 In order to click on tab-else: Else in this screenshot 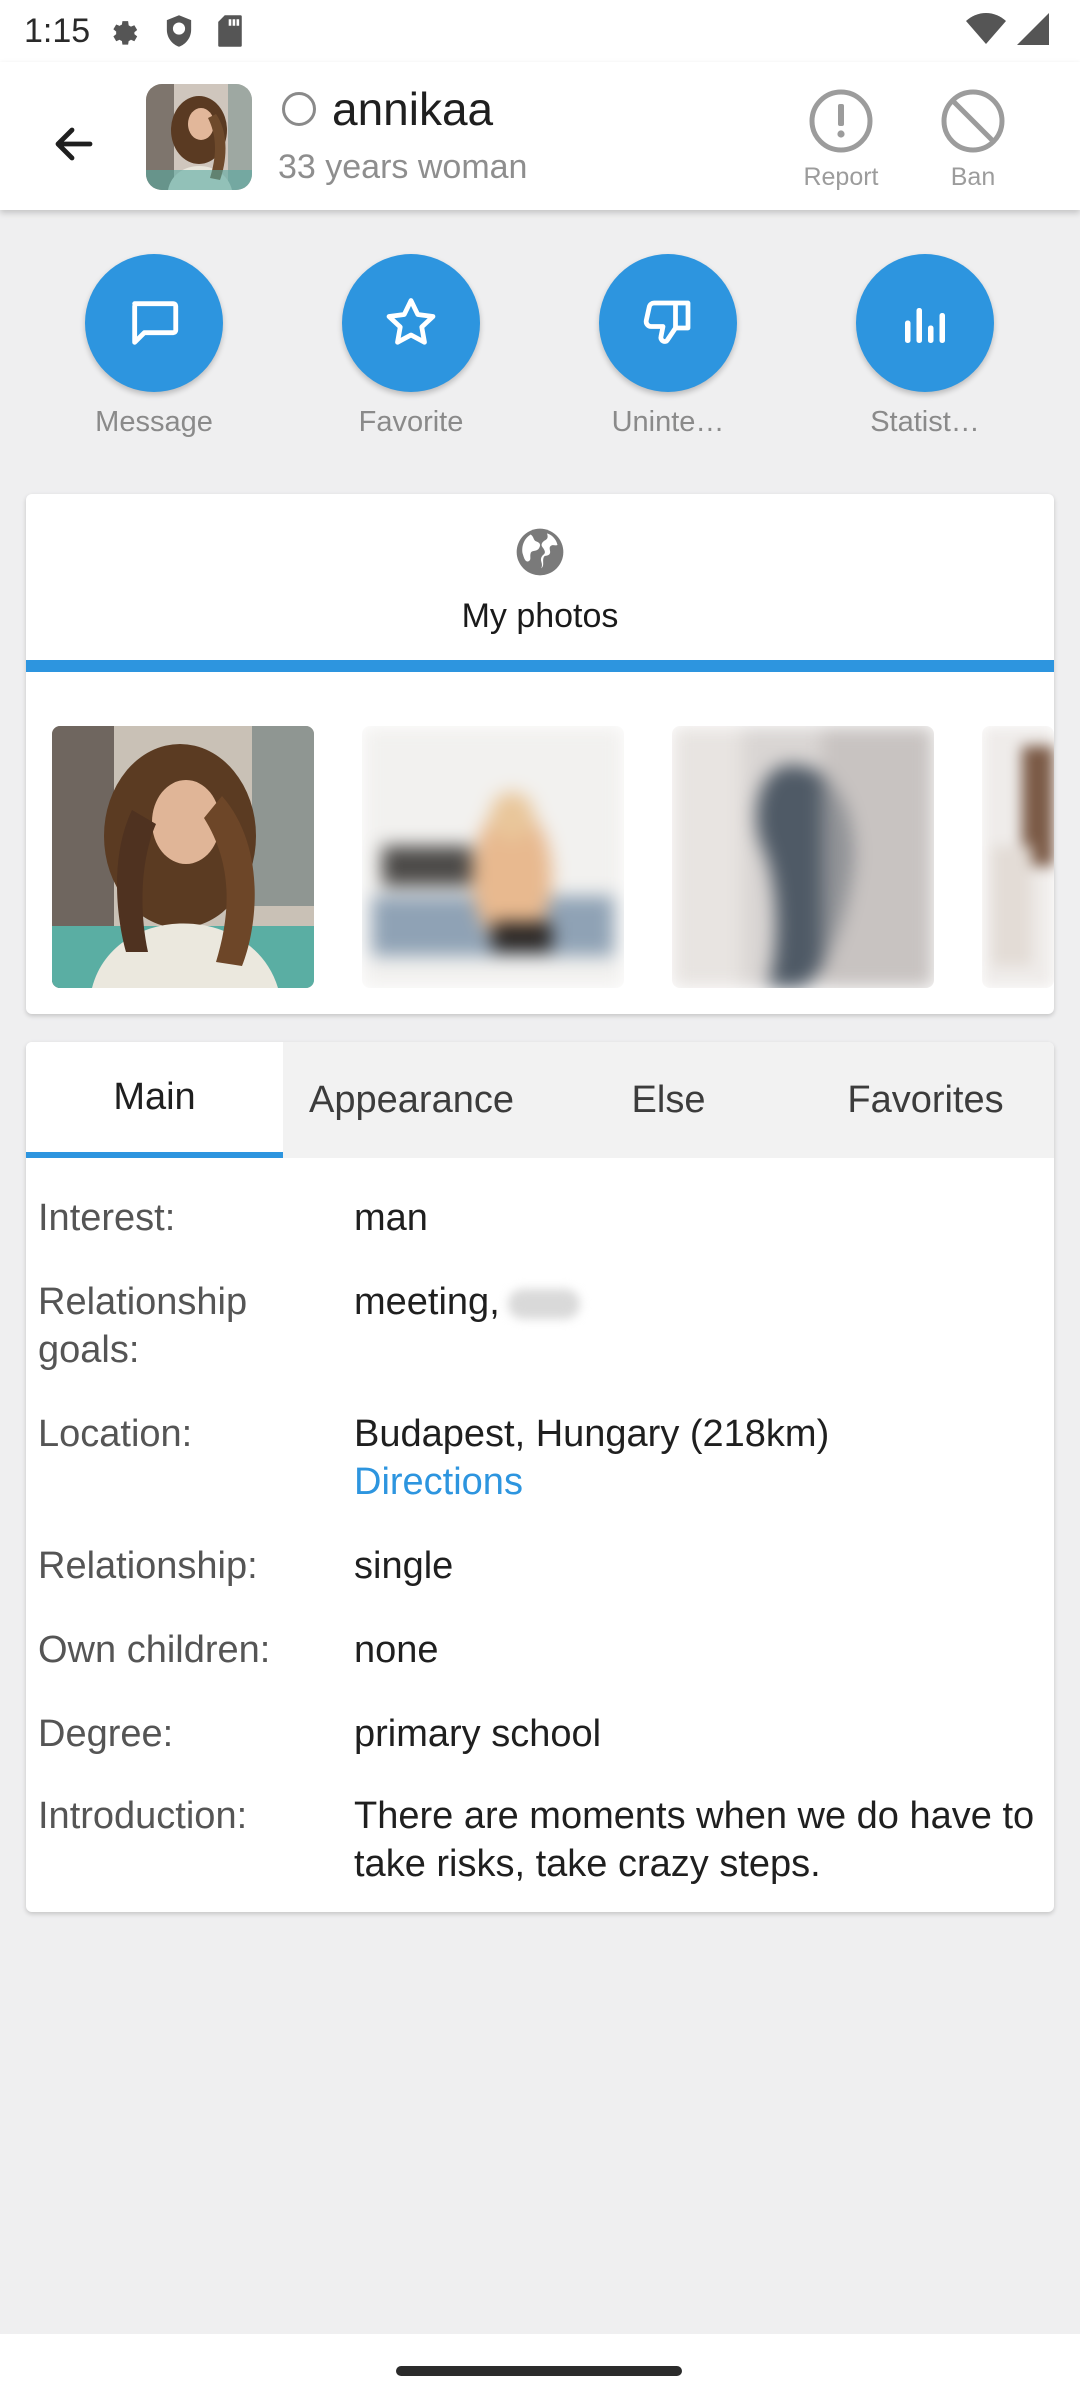, I will do `click(668, 1100)`.